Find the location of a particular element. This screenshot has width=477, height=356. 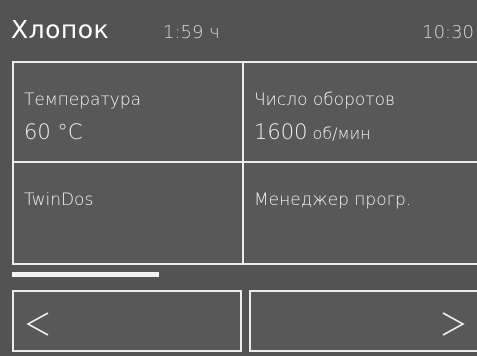

temperature-value-text: 60 °C is located at coordinates (53, 132).